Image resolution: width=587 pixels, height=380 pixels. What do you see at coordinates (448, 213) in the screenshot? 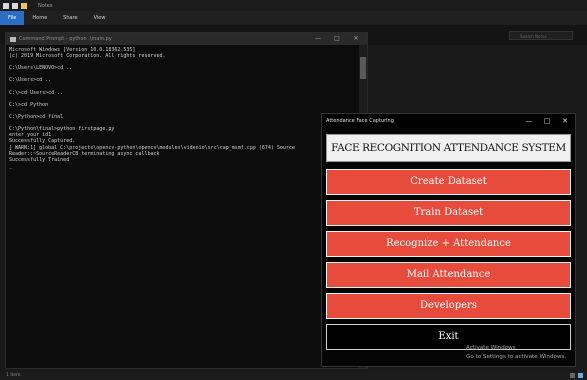
I see `train-dataset-button: Train Dataset` at bounding box center [448, 213].